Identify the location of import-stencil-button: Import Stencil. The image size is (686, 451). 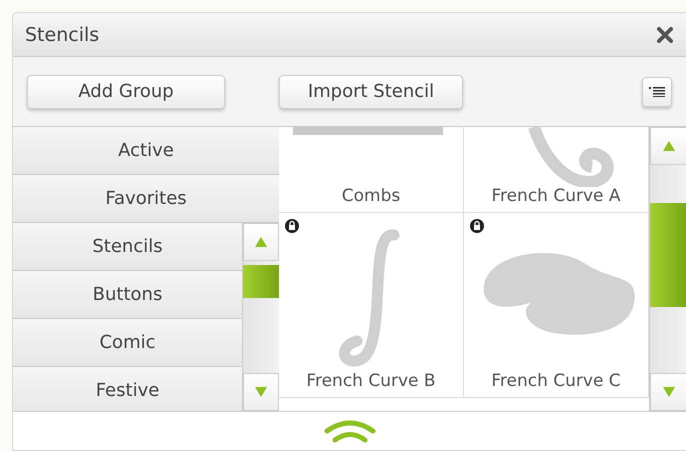
(371, 91).